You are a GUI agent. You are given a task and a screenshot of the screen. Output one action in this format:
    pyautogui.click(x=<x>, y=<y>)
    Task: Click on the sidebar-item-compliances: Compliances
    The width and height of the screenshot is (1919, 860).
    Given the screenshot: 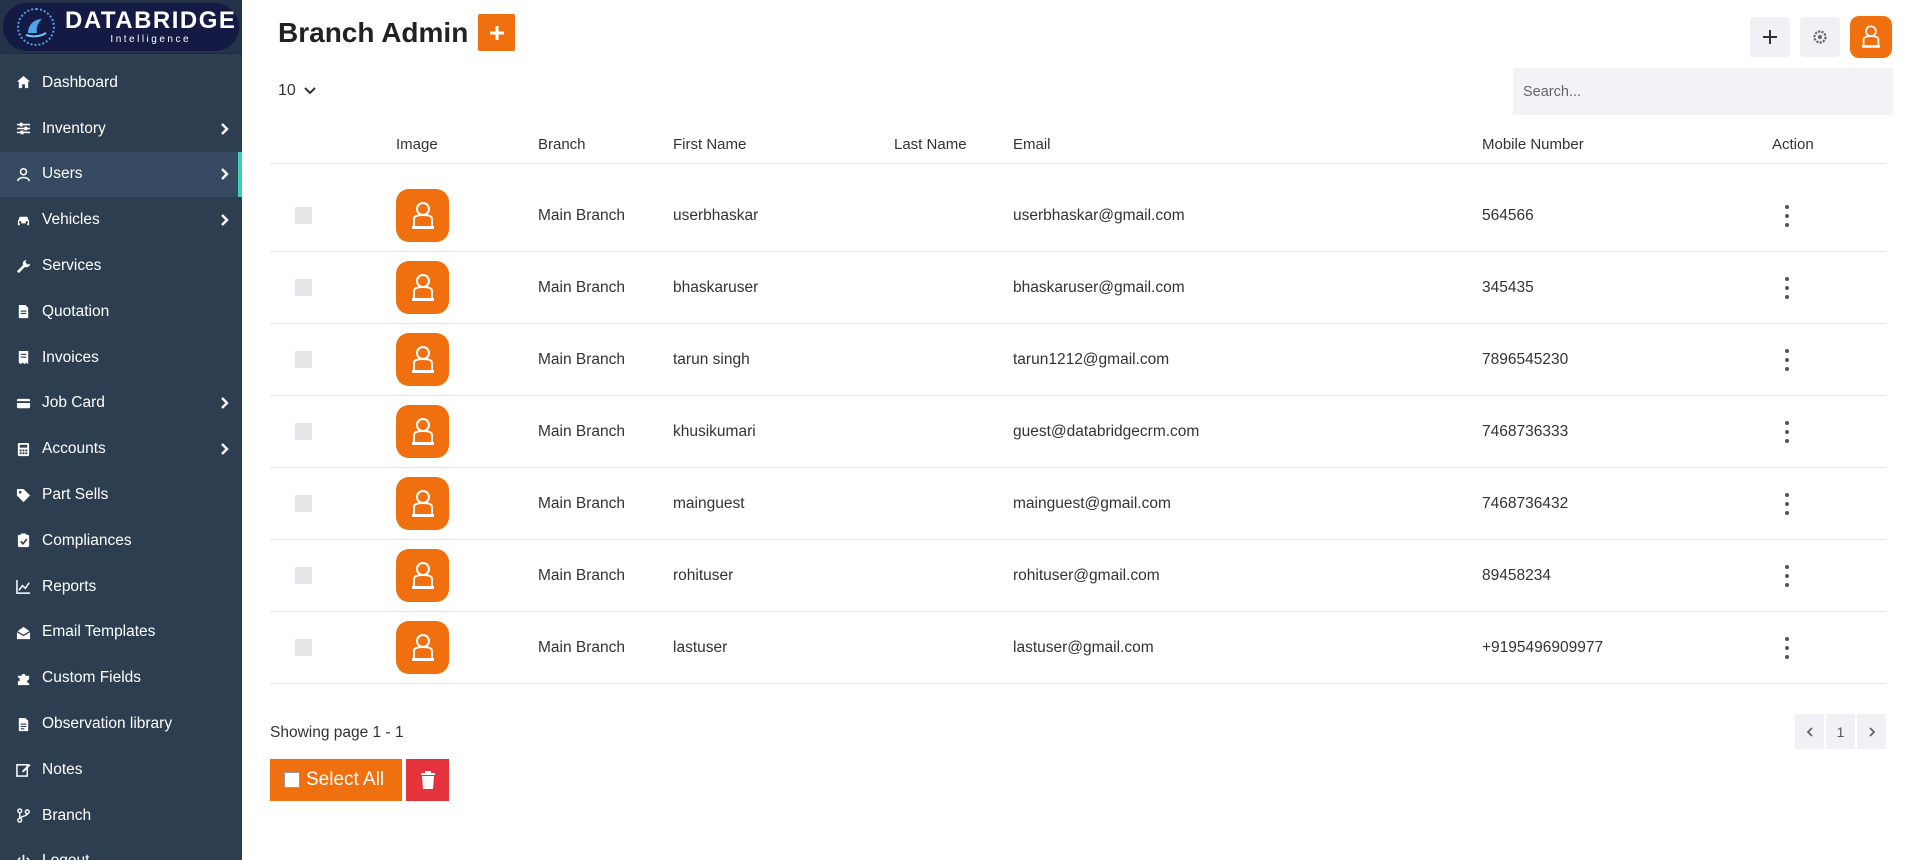 What is the action you would take?
    pyautogui.click(x=121, y=541)
    